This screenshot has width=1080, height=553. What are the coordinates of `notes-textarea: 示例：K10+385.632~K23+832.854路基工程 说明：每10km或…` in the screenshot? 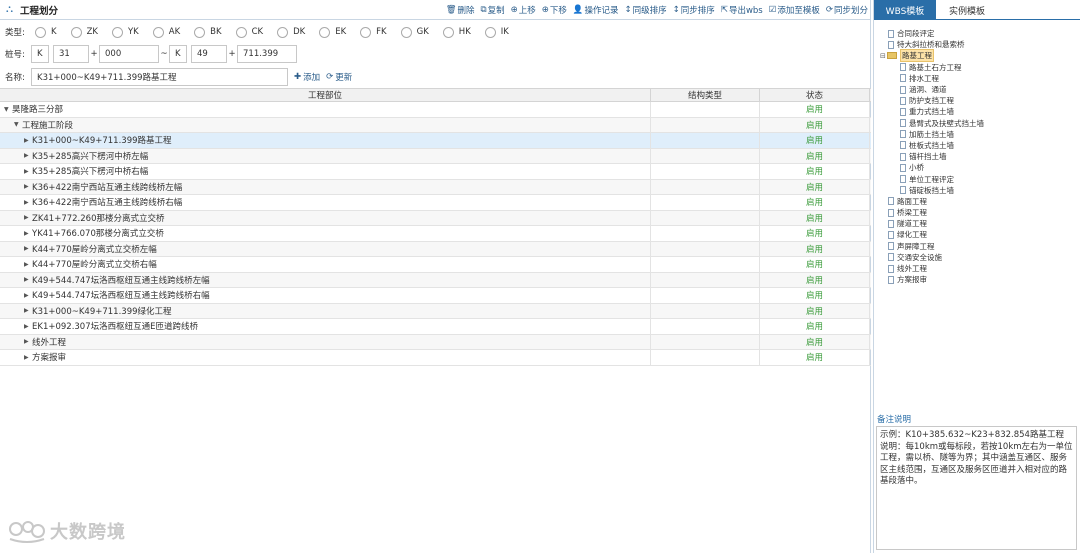 It's located at (976, 488).